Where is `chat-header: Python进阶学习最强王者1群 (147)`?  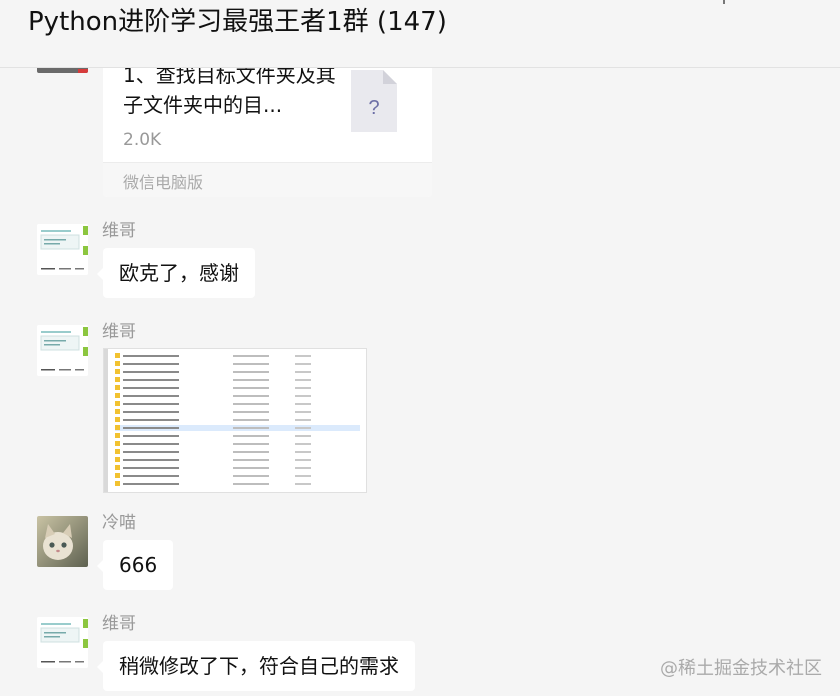 chat-header: Python进阶学习最强王者1群 (147) is located at coordinates (420, 34).